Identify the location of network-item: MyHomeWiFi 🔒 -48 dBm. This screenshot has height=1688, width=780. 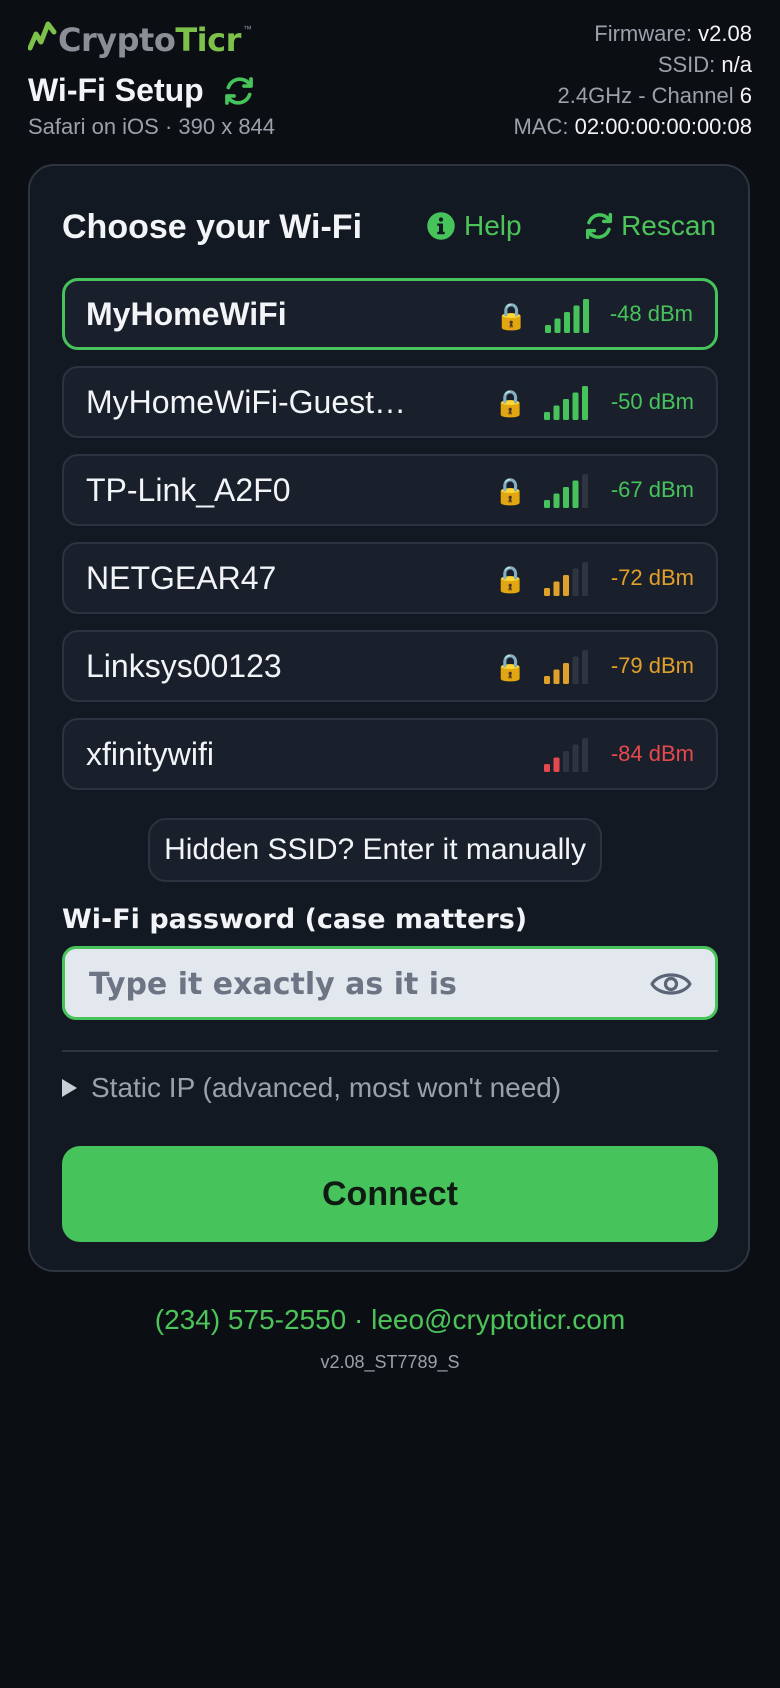
(390, 314).